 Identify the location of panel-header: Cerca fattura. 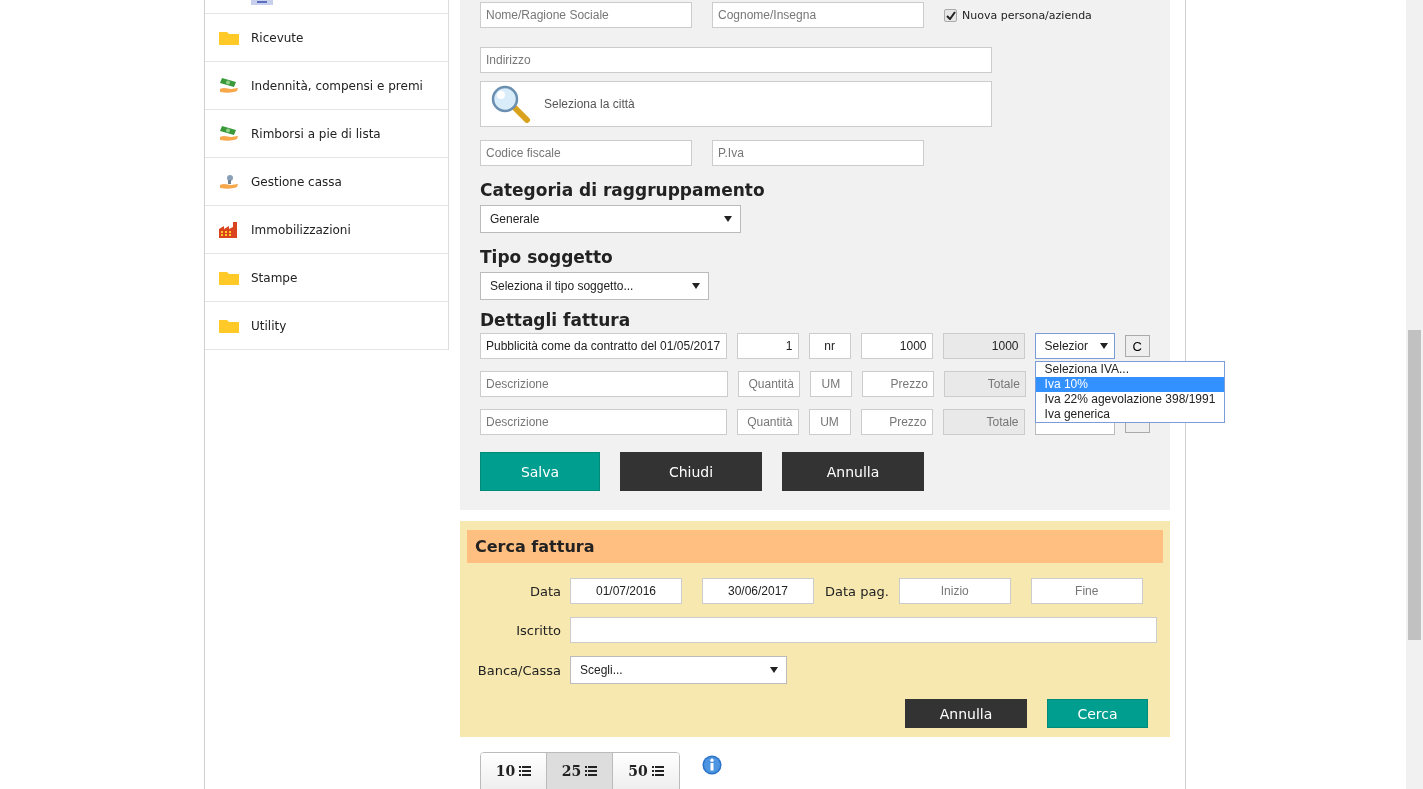
(815, 546).